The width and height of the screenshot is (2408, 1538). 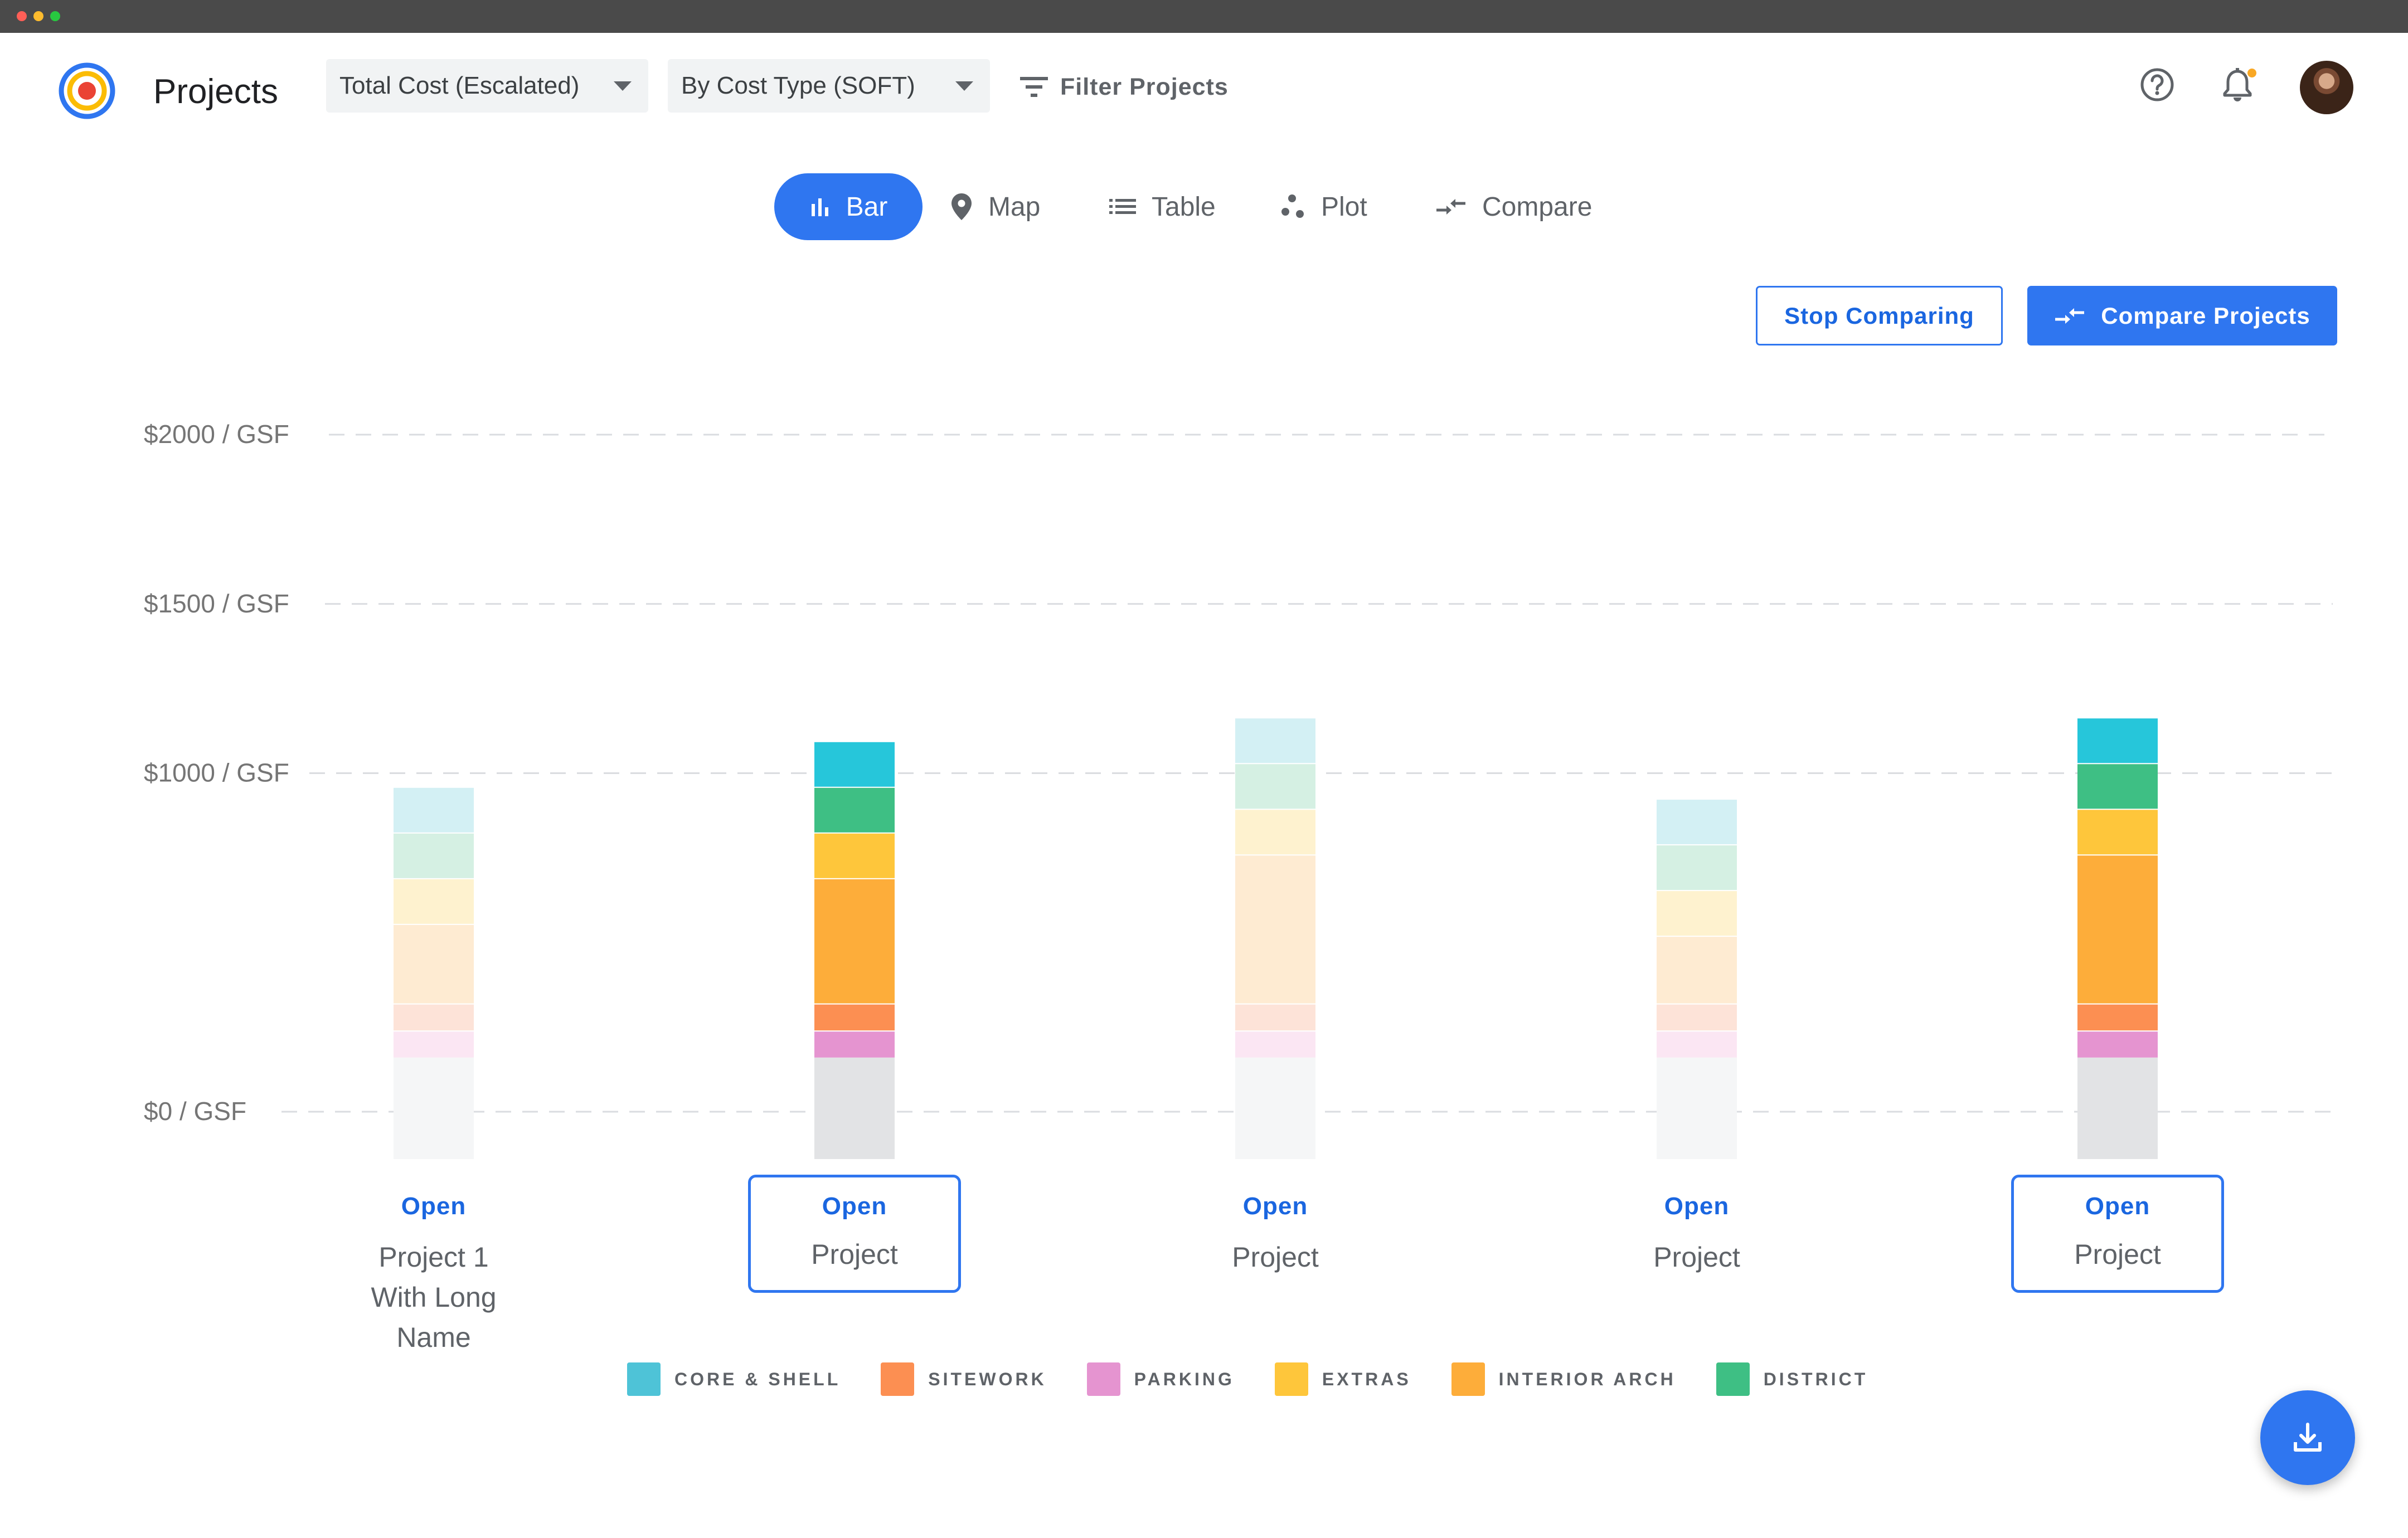 I want to click on tab-bar-label: Bar, so click(x=867, y=207).